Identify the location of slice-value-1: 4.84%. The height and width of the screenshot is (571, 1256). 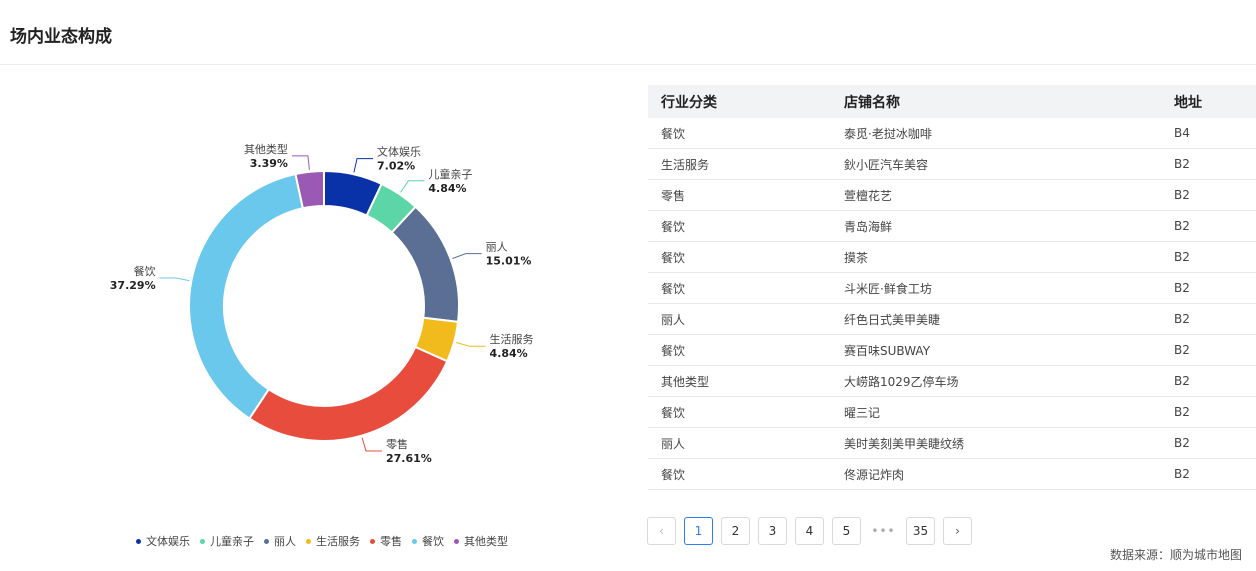
(447, 188).